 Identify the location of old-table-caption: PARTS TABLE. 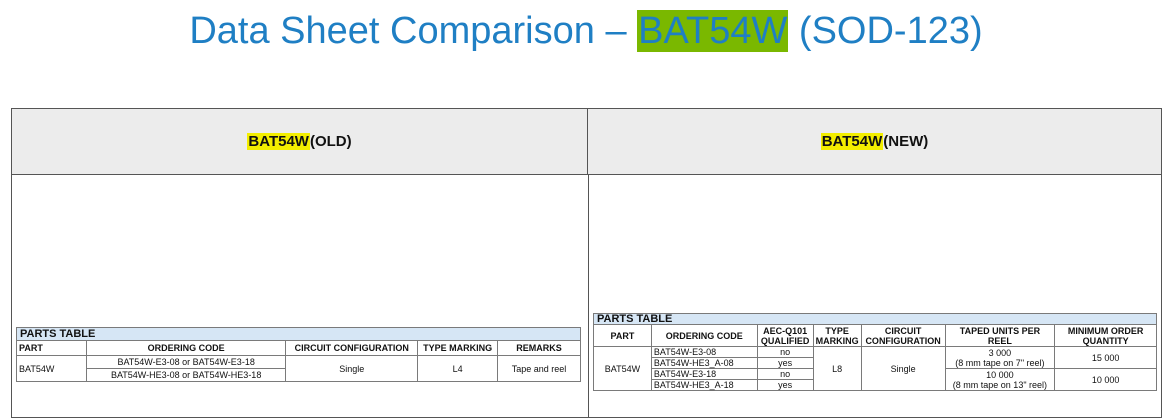
(298, 334).